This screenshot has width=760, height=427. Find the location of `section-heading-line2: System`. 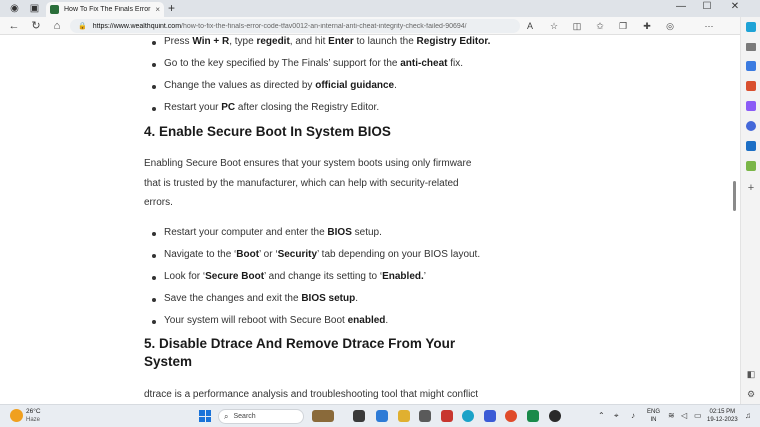

section-heading-line2: System is located at coordinates (168, 361).